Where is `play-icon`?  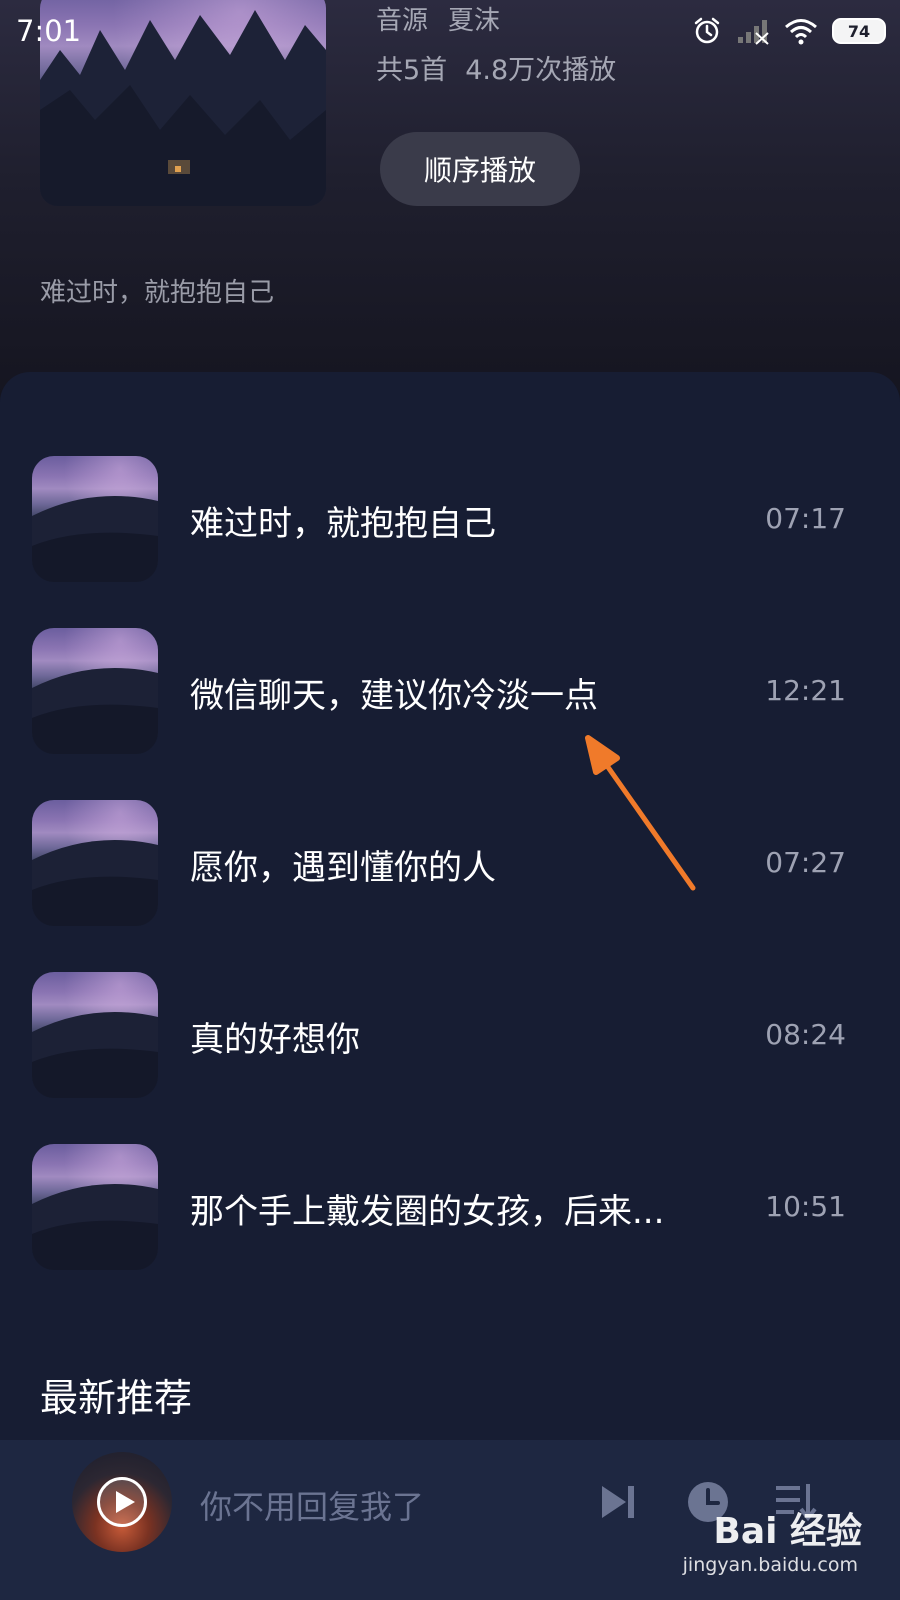
play-icon is located at coordinates (122, 1502).